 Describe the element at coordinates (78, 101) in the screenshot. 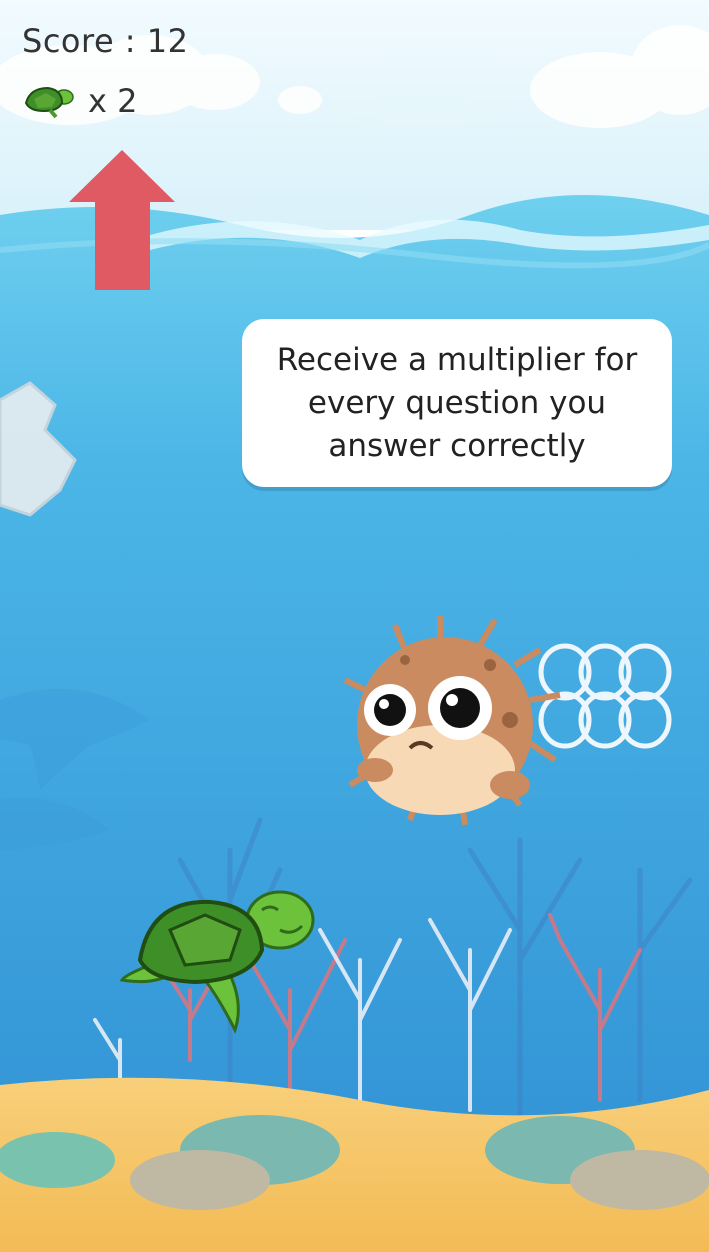

I see `lives-indicator: x 2` at that location.